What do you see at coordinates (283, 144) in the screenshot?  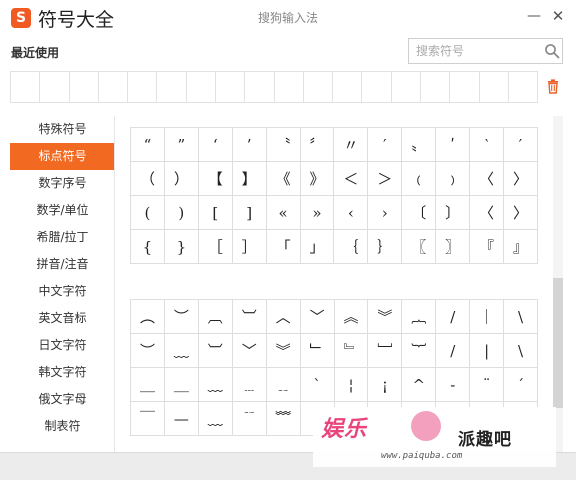 I see `symbol-cell: 〝` at bounding box center [283, 144].